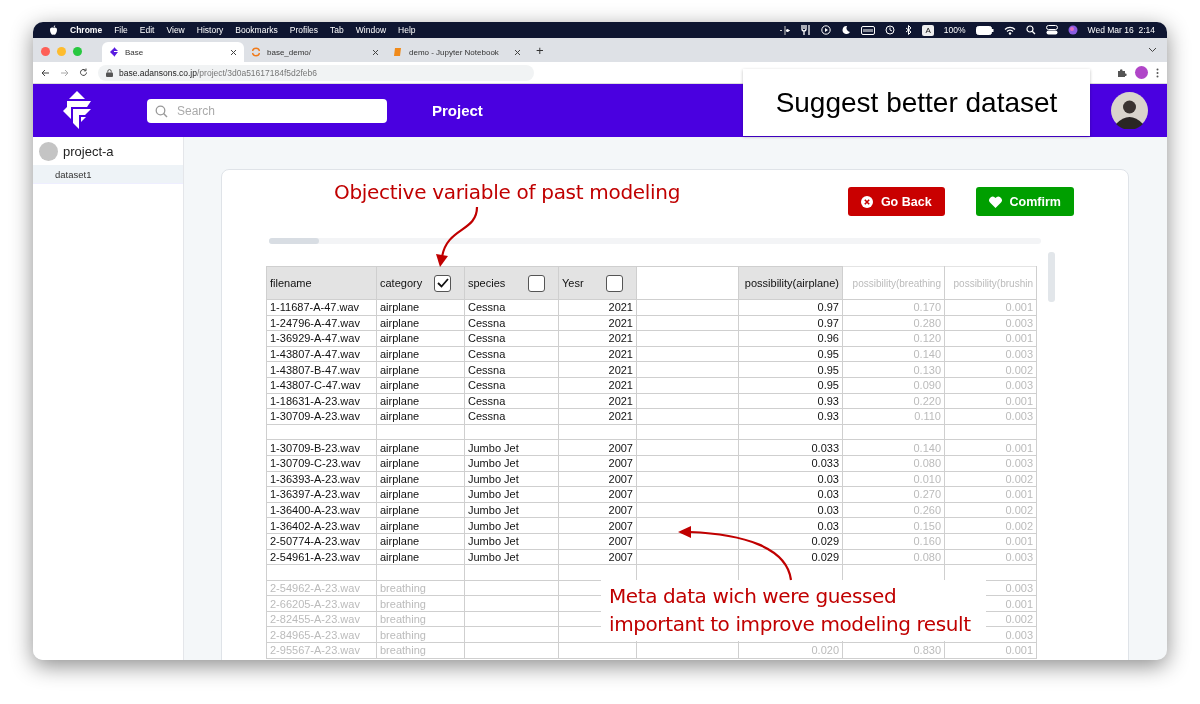 The image size is (1200, 704). I want to click on column-header: category, so click(401, 283).